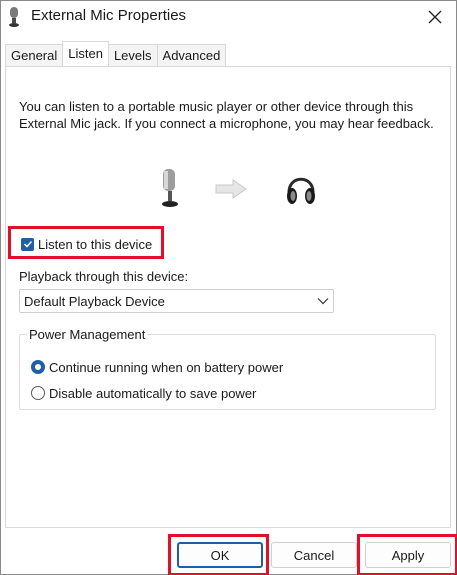 The image size is (457, 575). Describe the element at coordinates (228, 17) in the screenshot. I see `title-bar: External Mic Properties` at that location.